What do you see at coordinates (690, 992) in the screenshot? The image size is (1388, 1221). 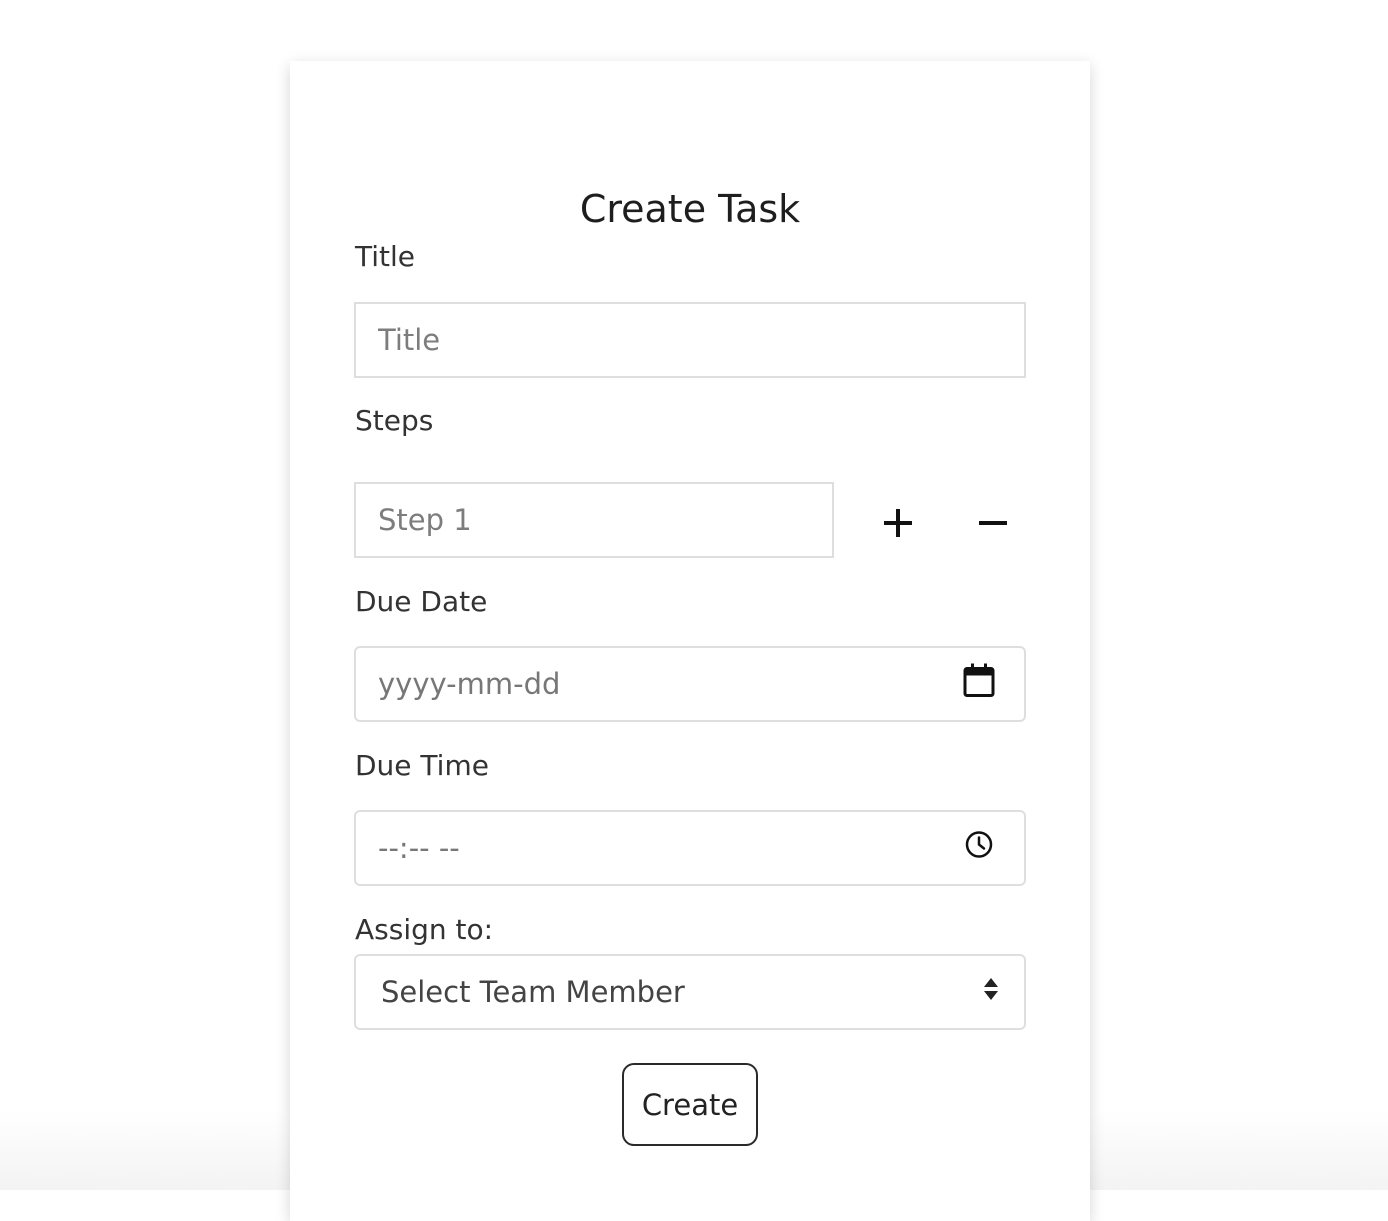 I see `assign-select: Select Team Member` at bounding box center [690, 992].